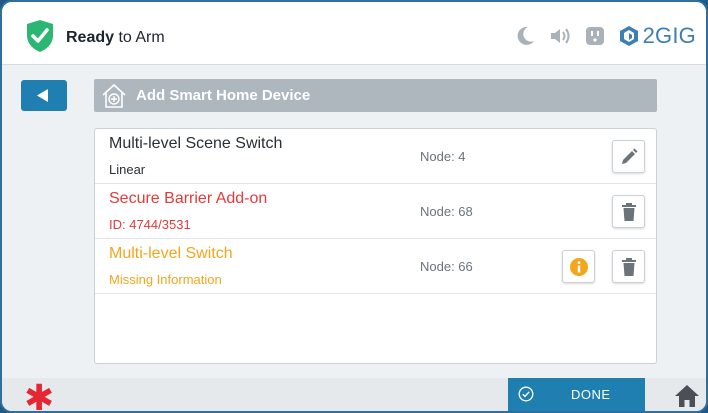 The height and width of the screenshot is (413, 708). Describe the element at coordinates (188, 198) in the screenshot. I see `device-name: Secure Barrier Add-on` at that location.